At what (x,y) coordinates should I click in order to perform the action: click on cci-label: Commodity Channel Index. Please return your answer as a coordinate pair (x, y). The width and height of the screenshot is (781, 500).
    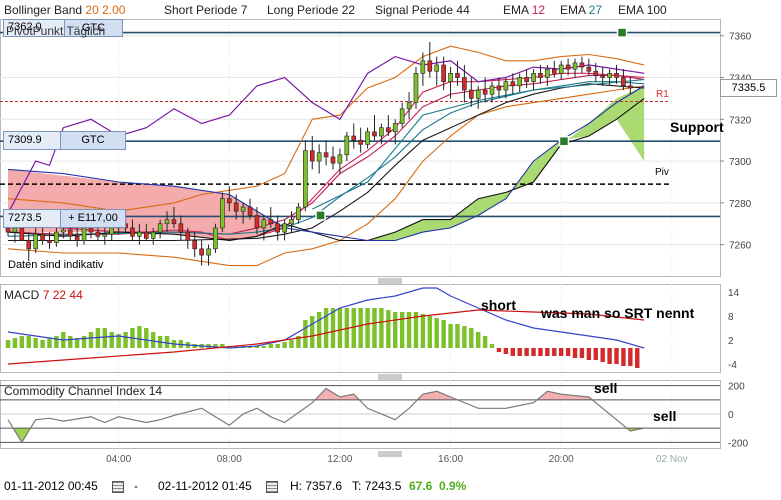
    Looking at the image, I should click on (75, 391).